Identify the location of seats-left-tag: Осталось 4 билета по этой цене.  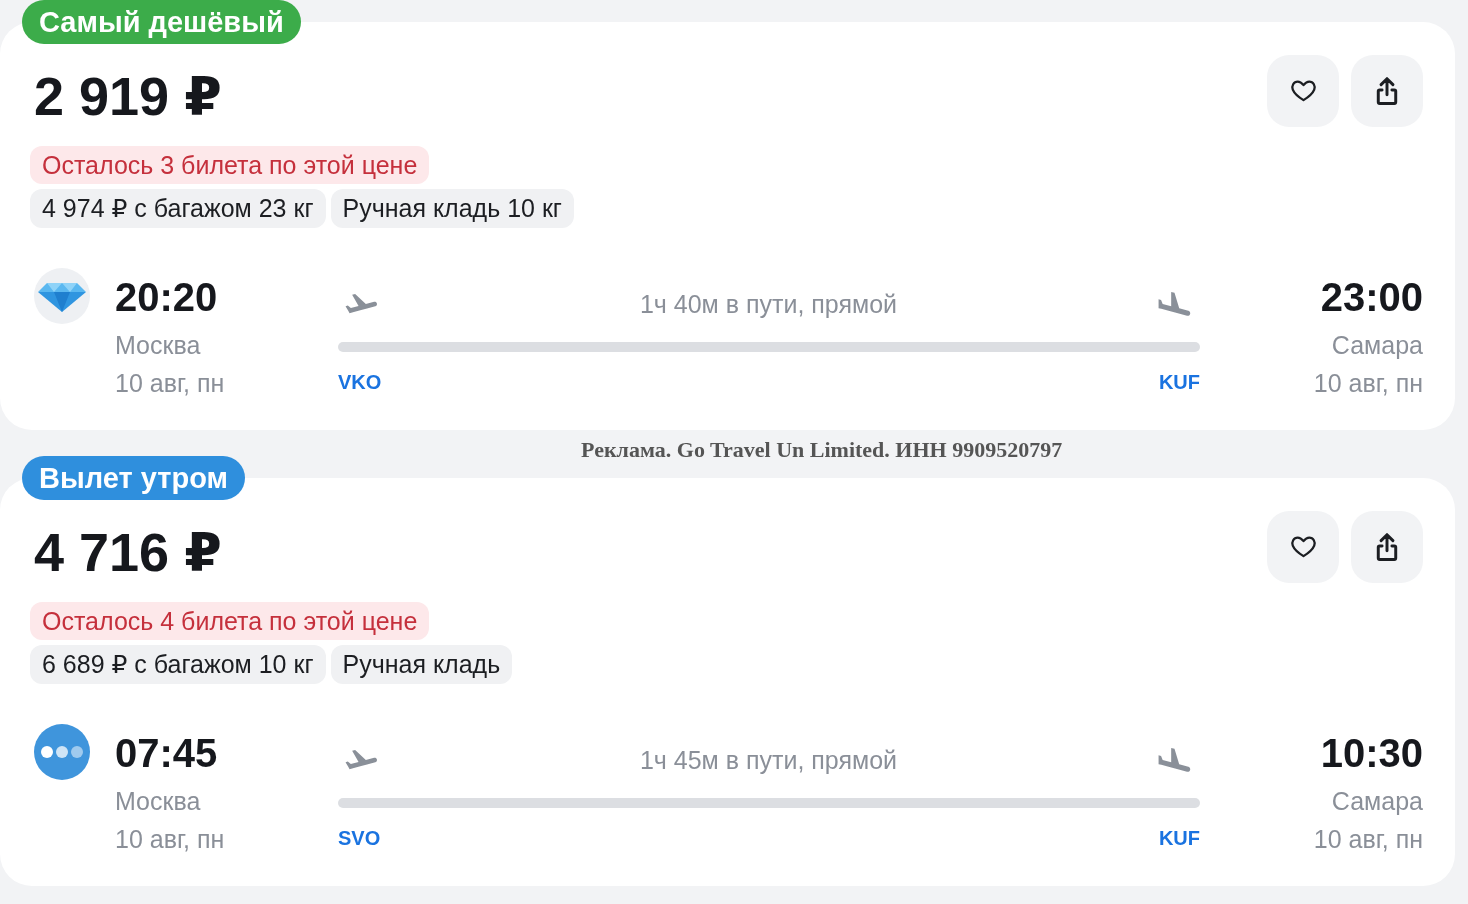
(230, 621).